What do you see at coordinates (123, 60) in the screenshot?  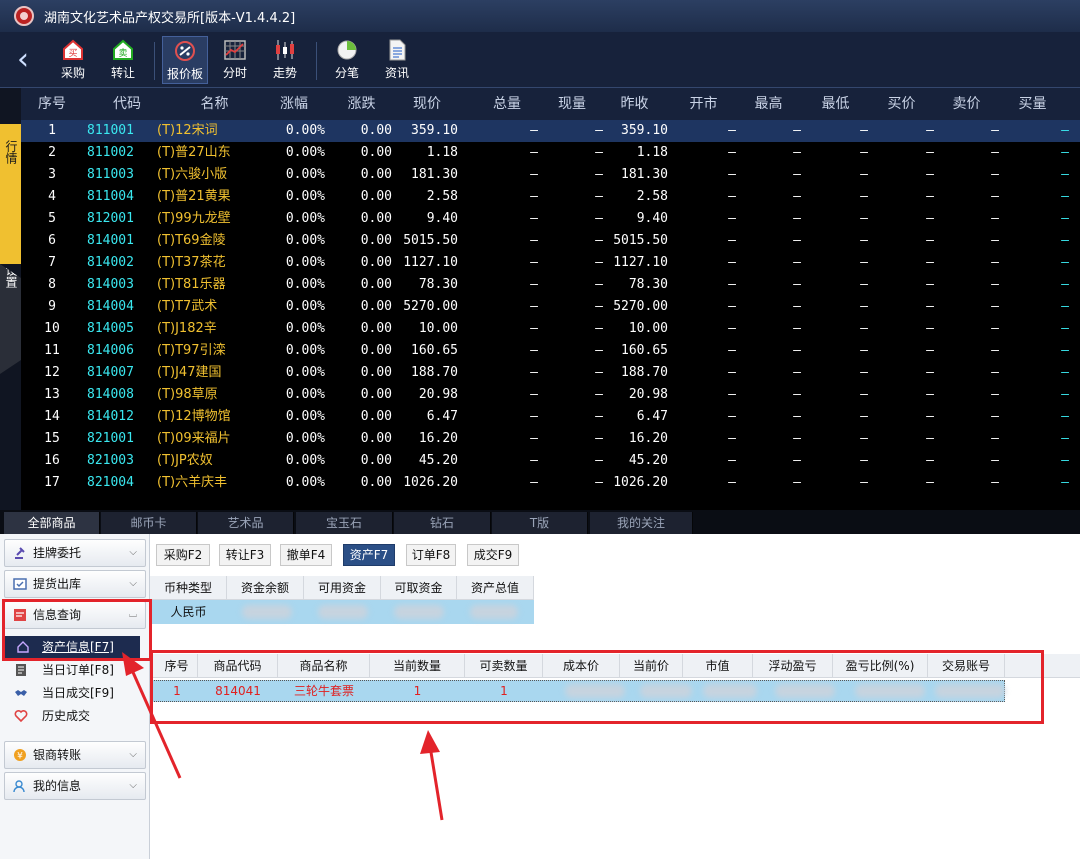 I see `toolbar-transfer-button: 卖 转让` at bounding box center [123, 60].